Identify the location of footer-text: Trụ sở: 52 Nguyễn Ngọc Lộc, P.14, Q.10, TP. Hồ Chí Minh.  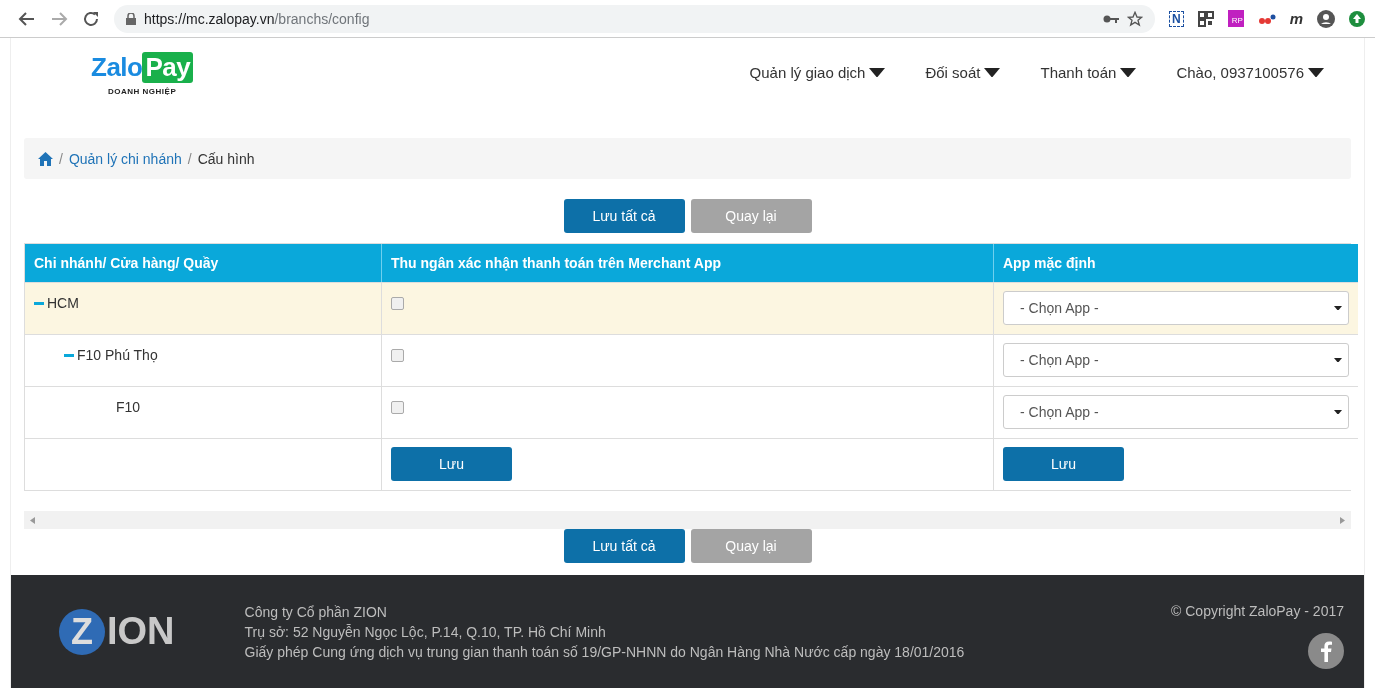
(425, 631).